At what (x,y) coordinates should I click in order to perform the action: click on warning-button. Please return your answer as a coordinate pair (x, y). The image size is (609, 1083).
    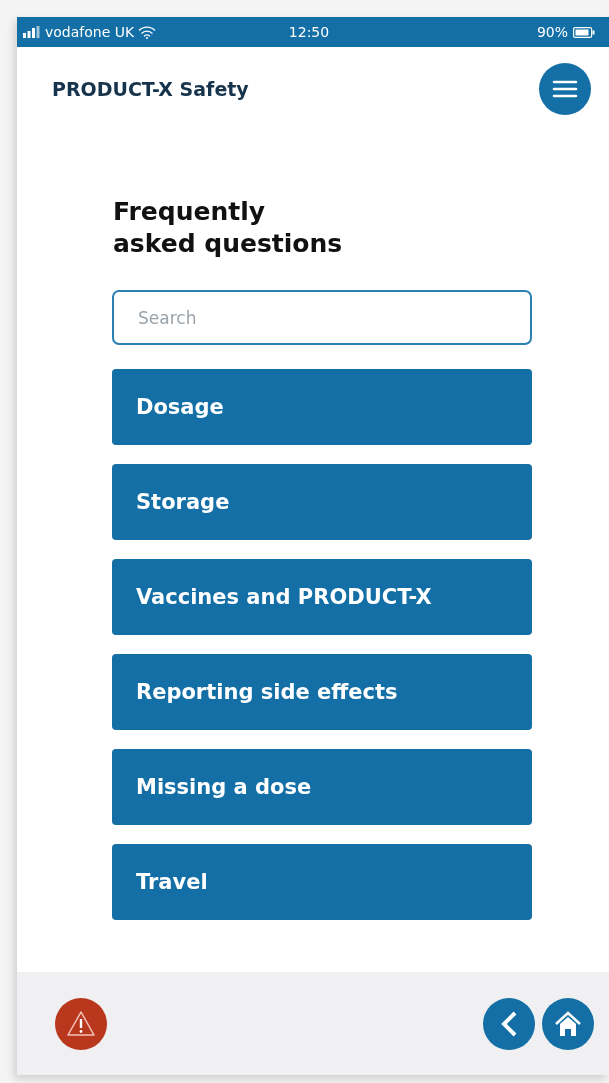
    Looking at the image, I should click on (81, 1023).